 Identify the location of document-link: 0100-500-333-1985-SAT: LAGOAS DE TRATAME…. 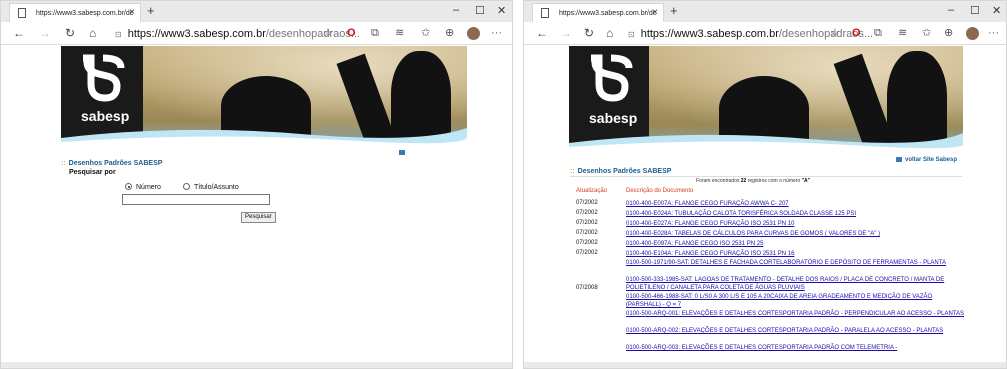
(796, 284).